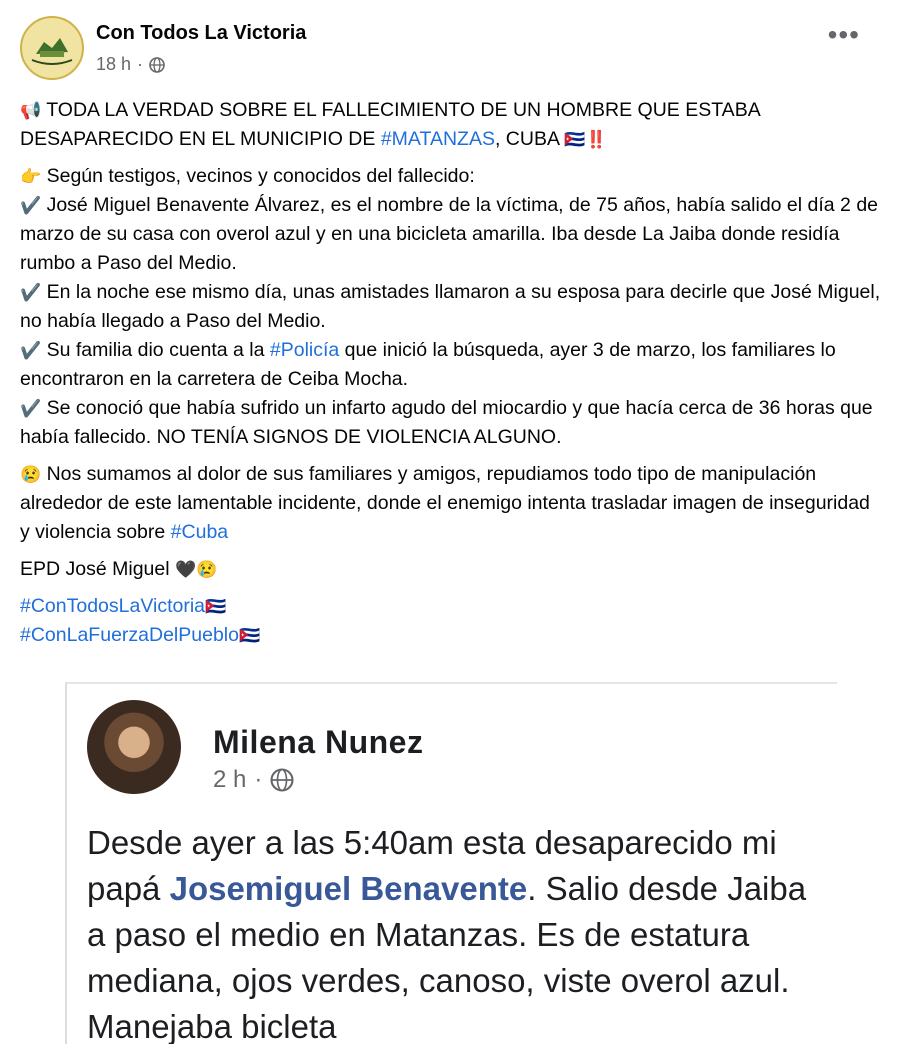  Describe the element at coordinates (844, 35) in the screenshot. I see `more-options-icon: •••` at that location.